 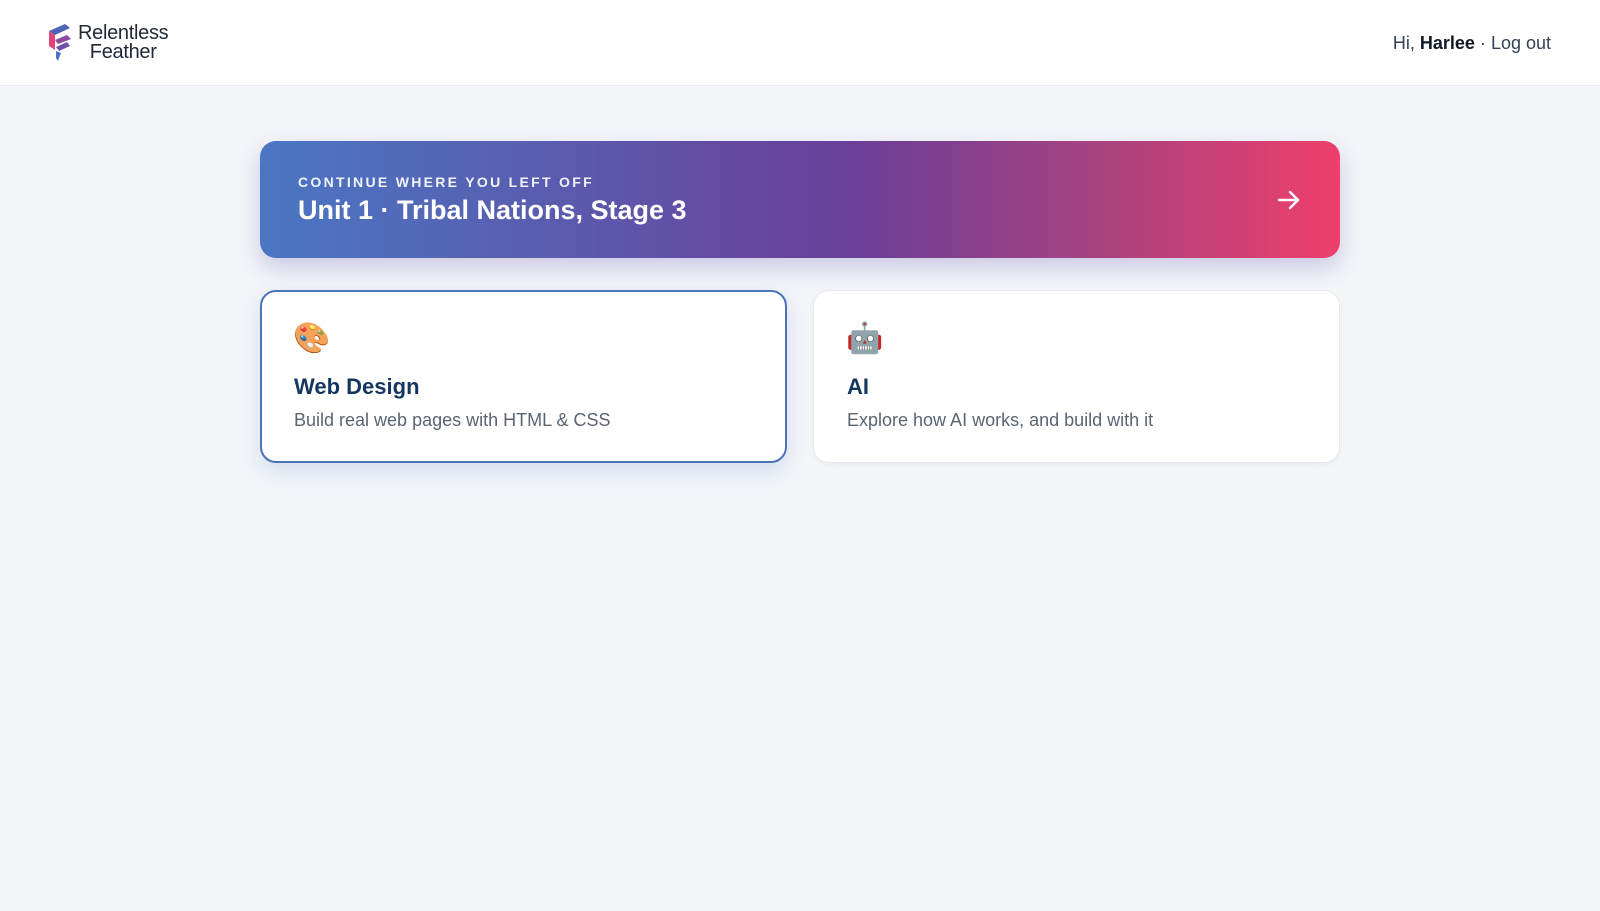 I want to click on arrow-right-icon, so click(x=1289, y=200).